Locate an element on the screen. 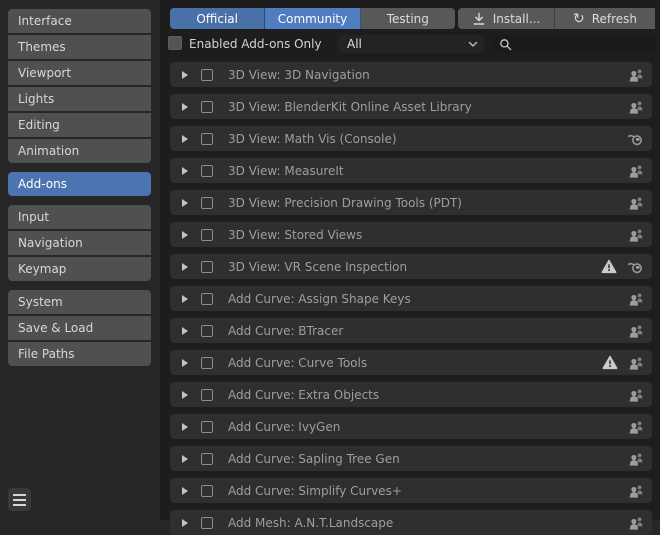  addon-row: 3D View: MeasureIt is located at coordinates (411, 170).